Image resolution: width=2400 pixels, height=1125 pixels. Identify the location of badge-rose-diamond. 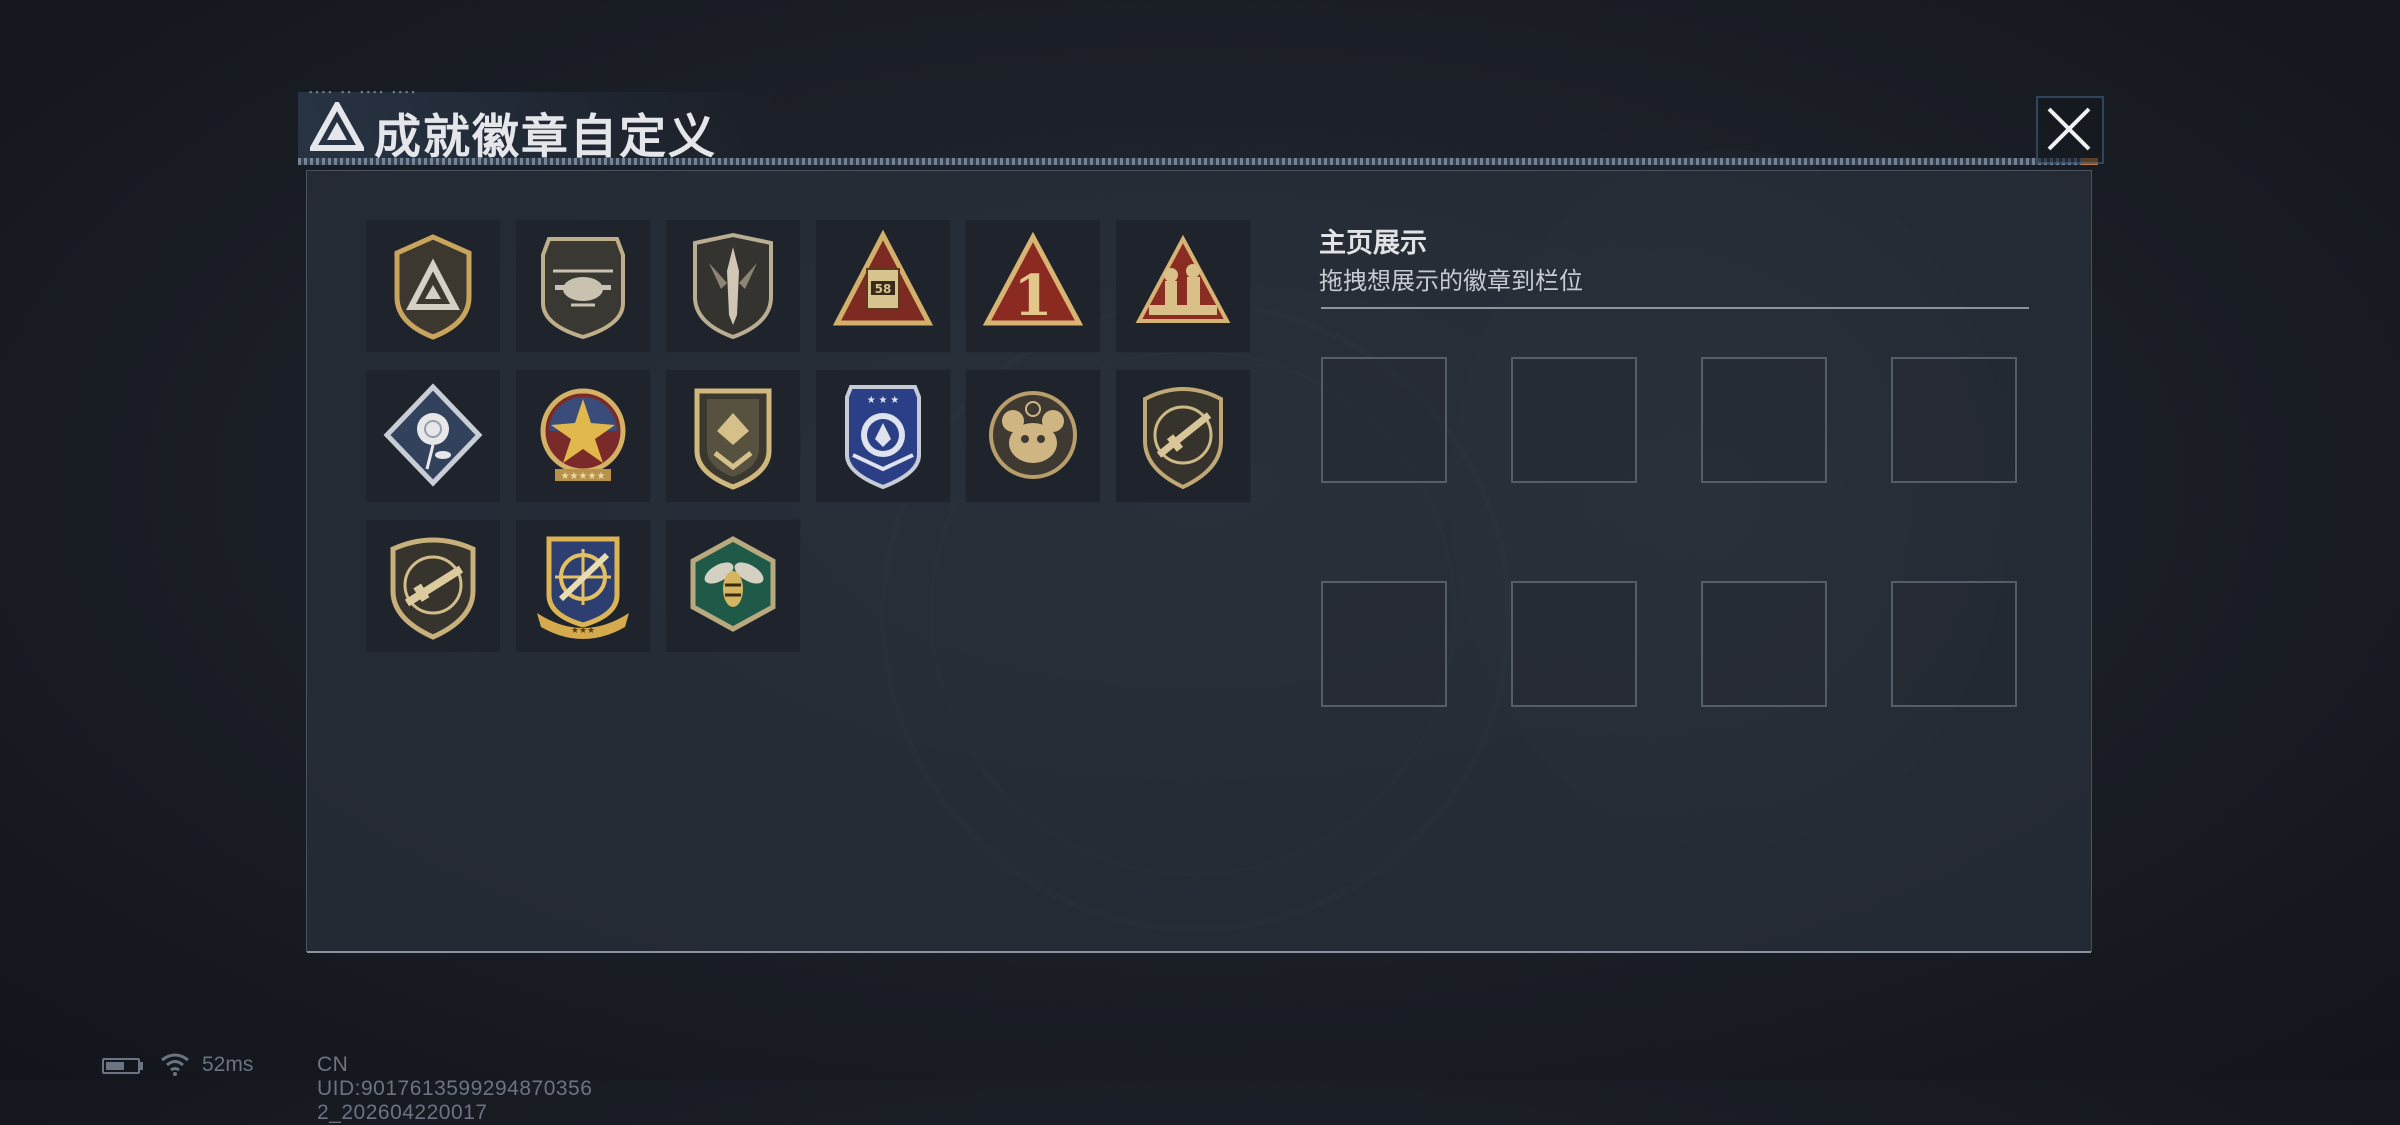
(433, 436).